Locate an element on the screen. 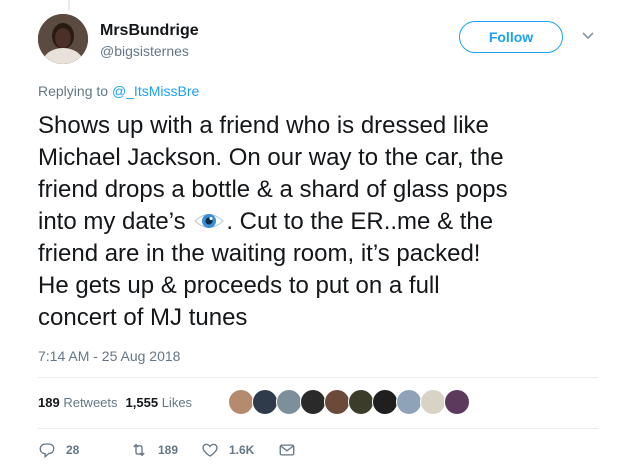 This screenshot has height=475, width=634. eye-icon is located at coordinates (209, 221).